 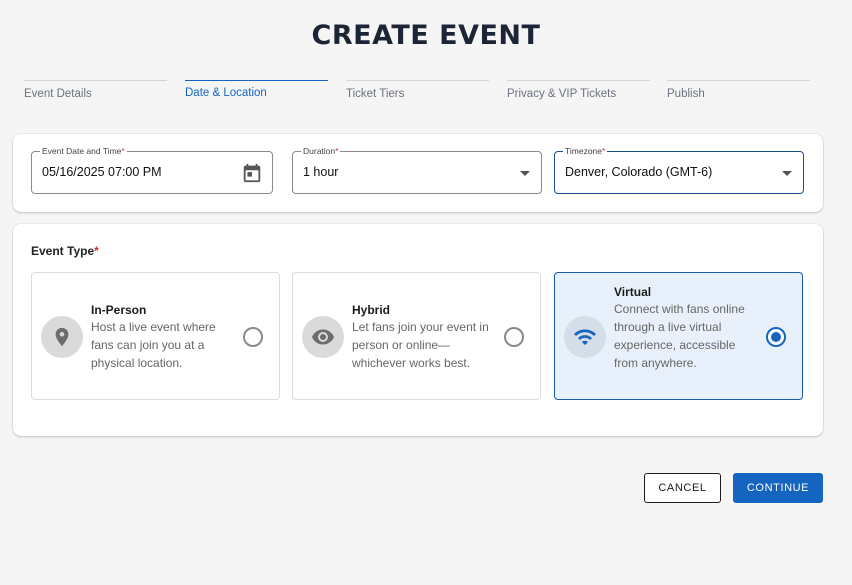 I want to click on location-pin-icon, so click(x=62, y=337).